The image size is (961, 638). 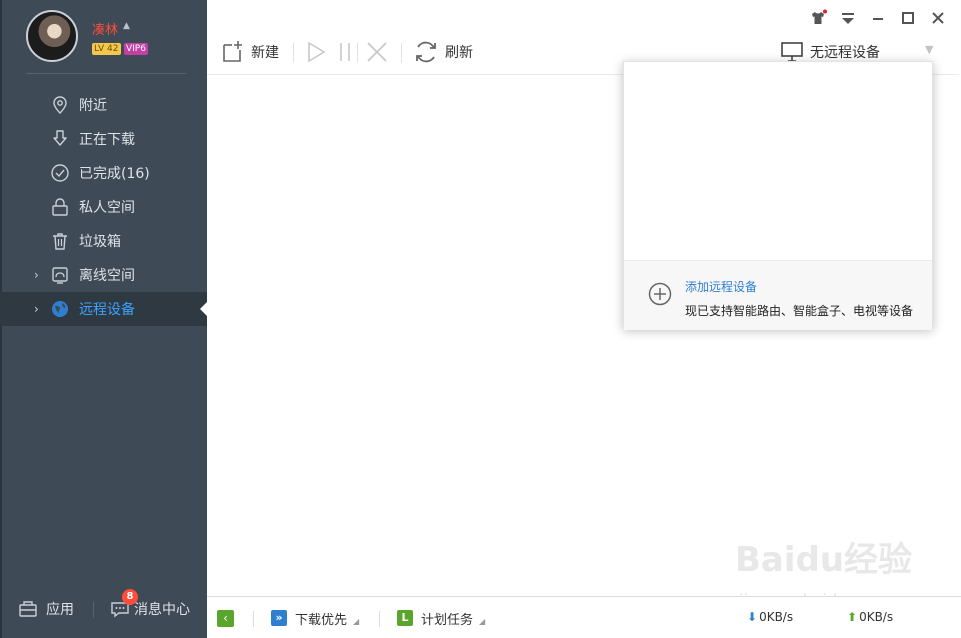 I want to click on scheduled-tasks-label: 计划任务, so click(x=447, y=620).